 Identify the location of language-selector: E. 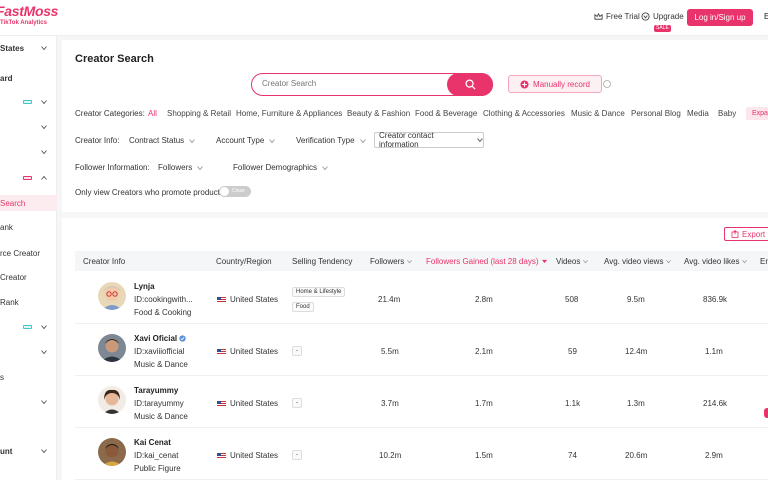
(766, 16).